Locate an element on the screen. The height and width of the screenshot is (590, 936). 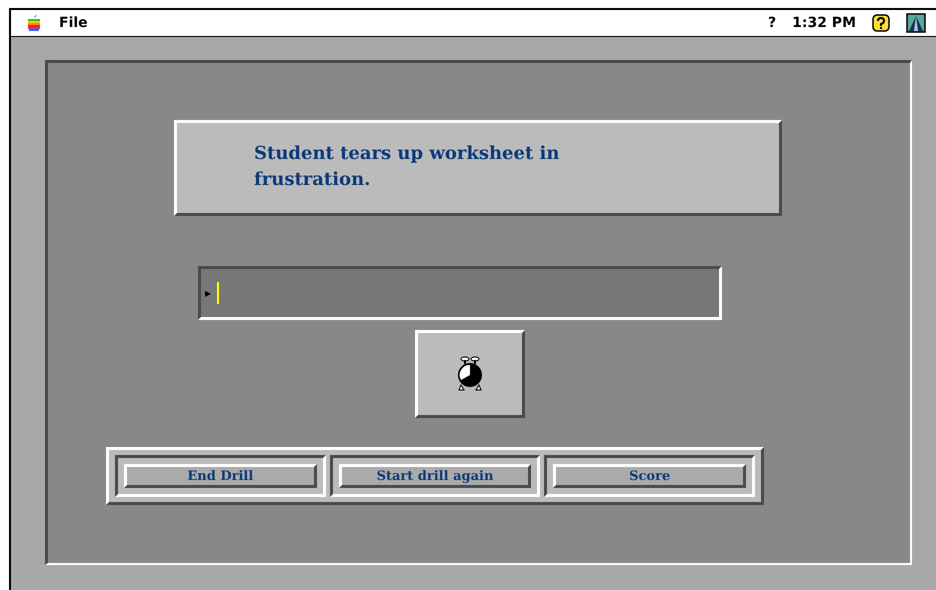
answer-field: ▸ is located at coordinates (460, 293).